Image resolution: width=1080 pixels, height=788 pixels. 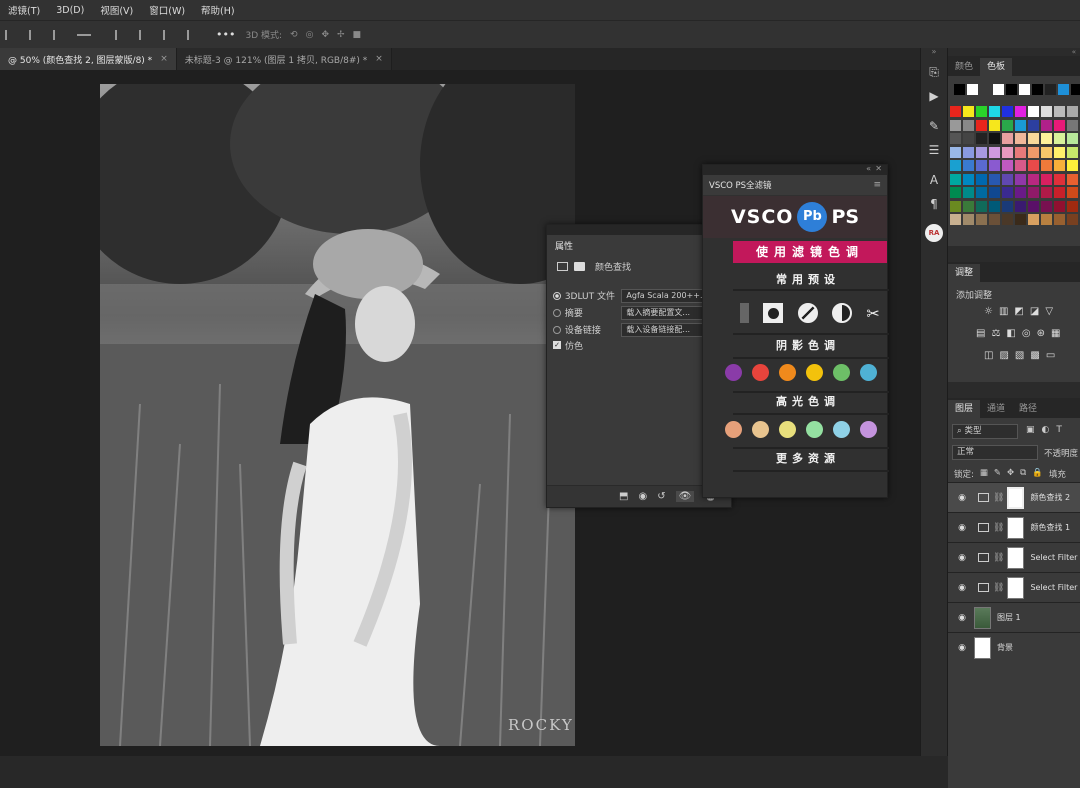 I want to click on option-dither: ✓ 仿色, so click(x=633, y=345).